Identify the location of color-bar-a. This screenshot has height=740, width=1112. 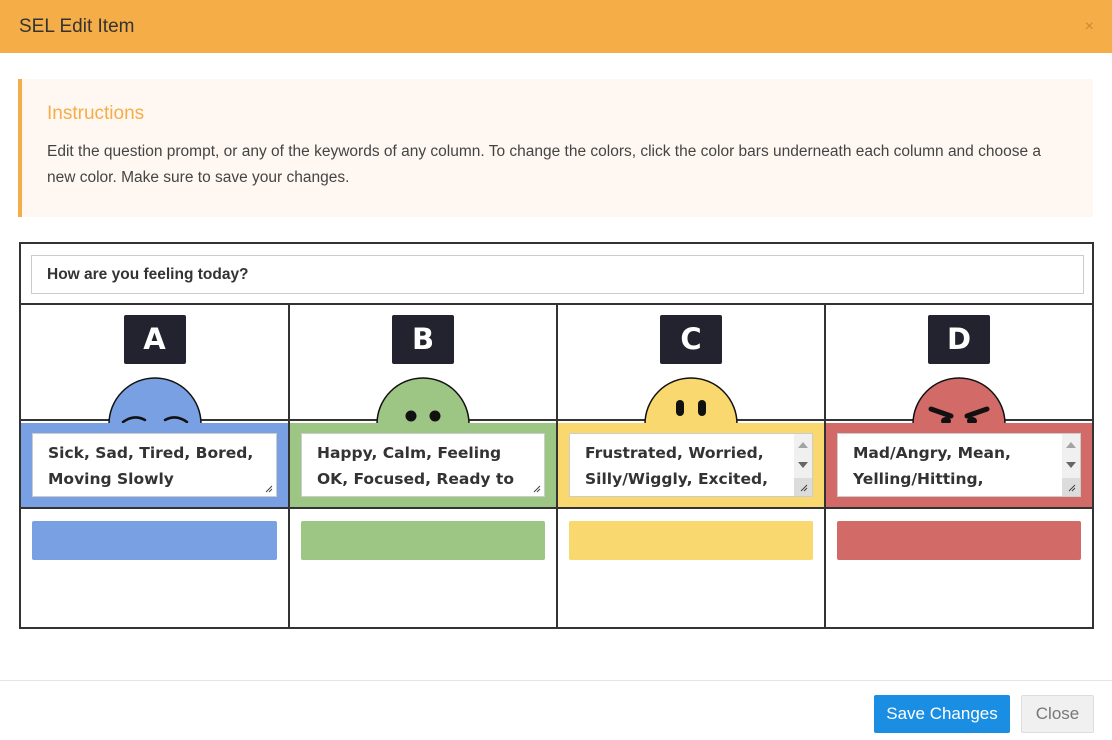
(154, 540).